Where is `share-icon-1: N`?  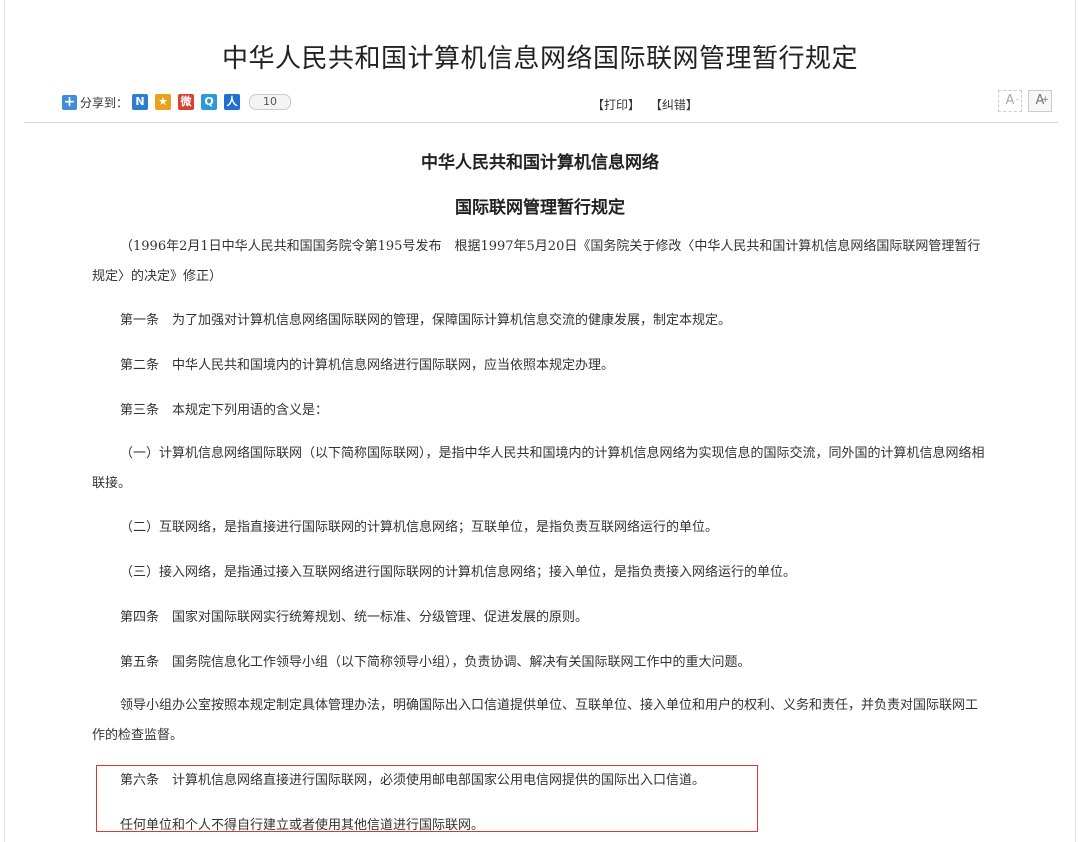
share-icon-1: N is located at coordinates (140, 102).